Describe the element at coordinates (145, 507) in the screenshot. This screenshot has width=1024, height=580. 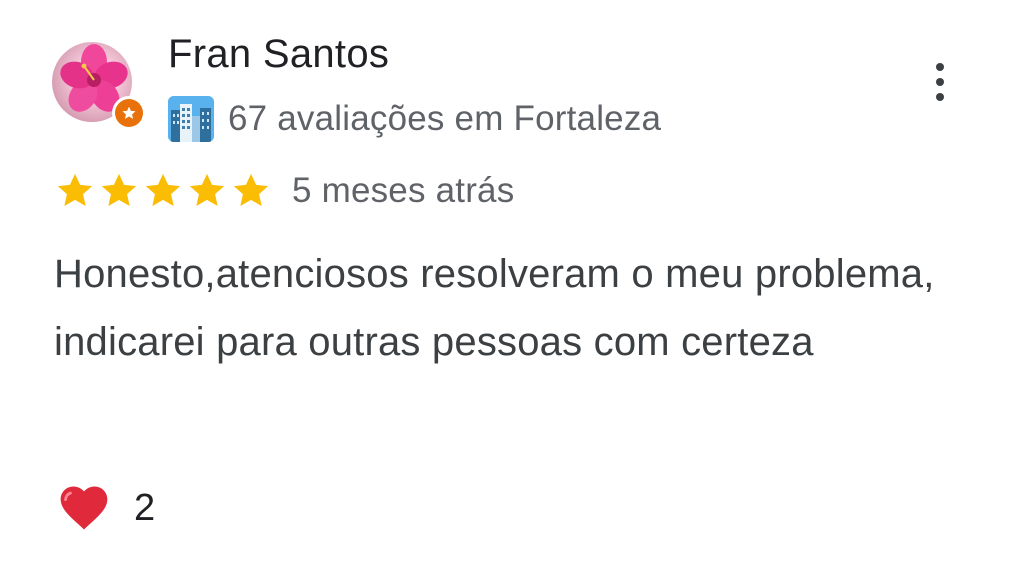
I see `reaction-count: 2` at that location.